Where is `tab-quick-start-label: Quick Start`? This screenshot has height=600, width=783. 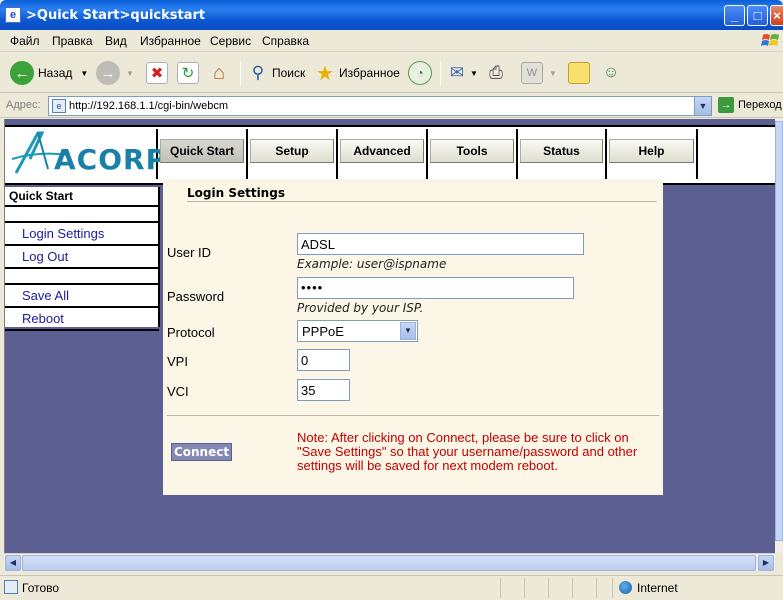
tab-quick-start-label: Quick Start is located at coordinates (202, 151).